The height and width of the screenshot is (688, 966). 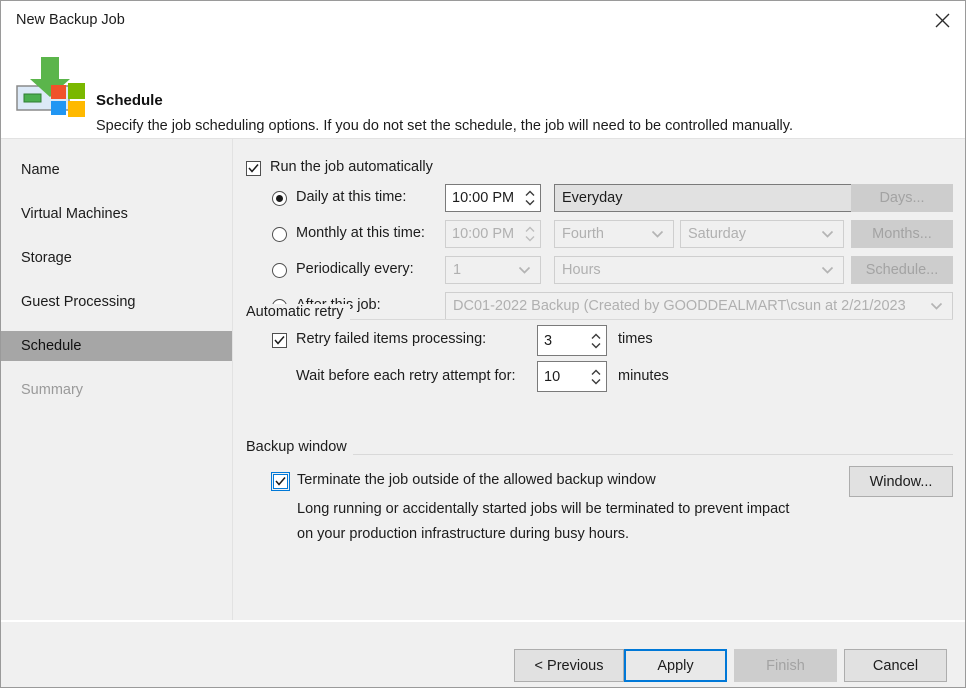 What do you see at coordinates (643, 376) in the screenshot?
I see `wait-minutes-suffix: minutes` at bounding box center [643, 376].